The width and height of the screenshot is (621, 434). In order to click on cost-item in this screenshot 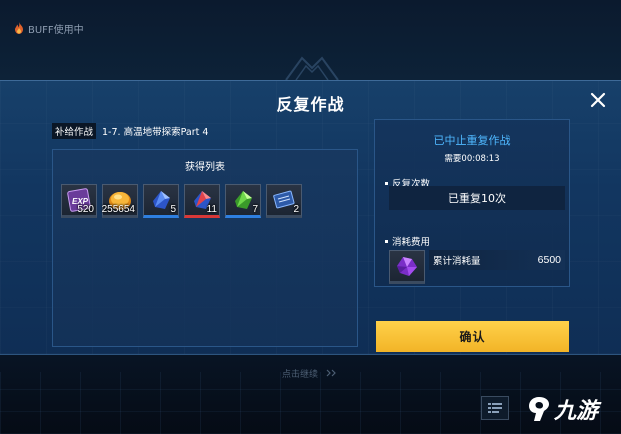, I will do `click(407, 267)`.